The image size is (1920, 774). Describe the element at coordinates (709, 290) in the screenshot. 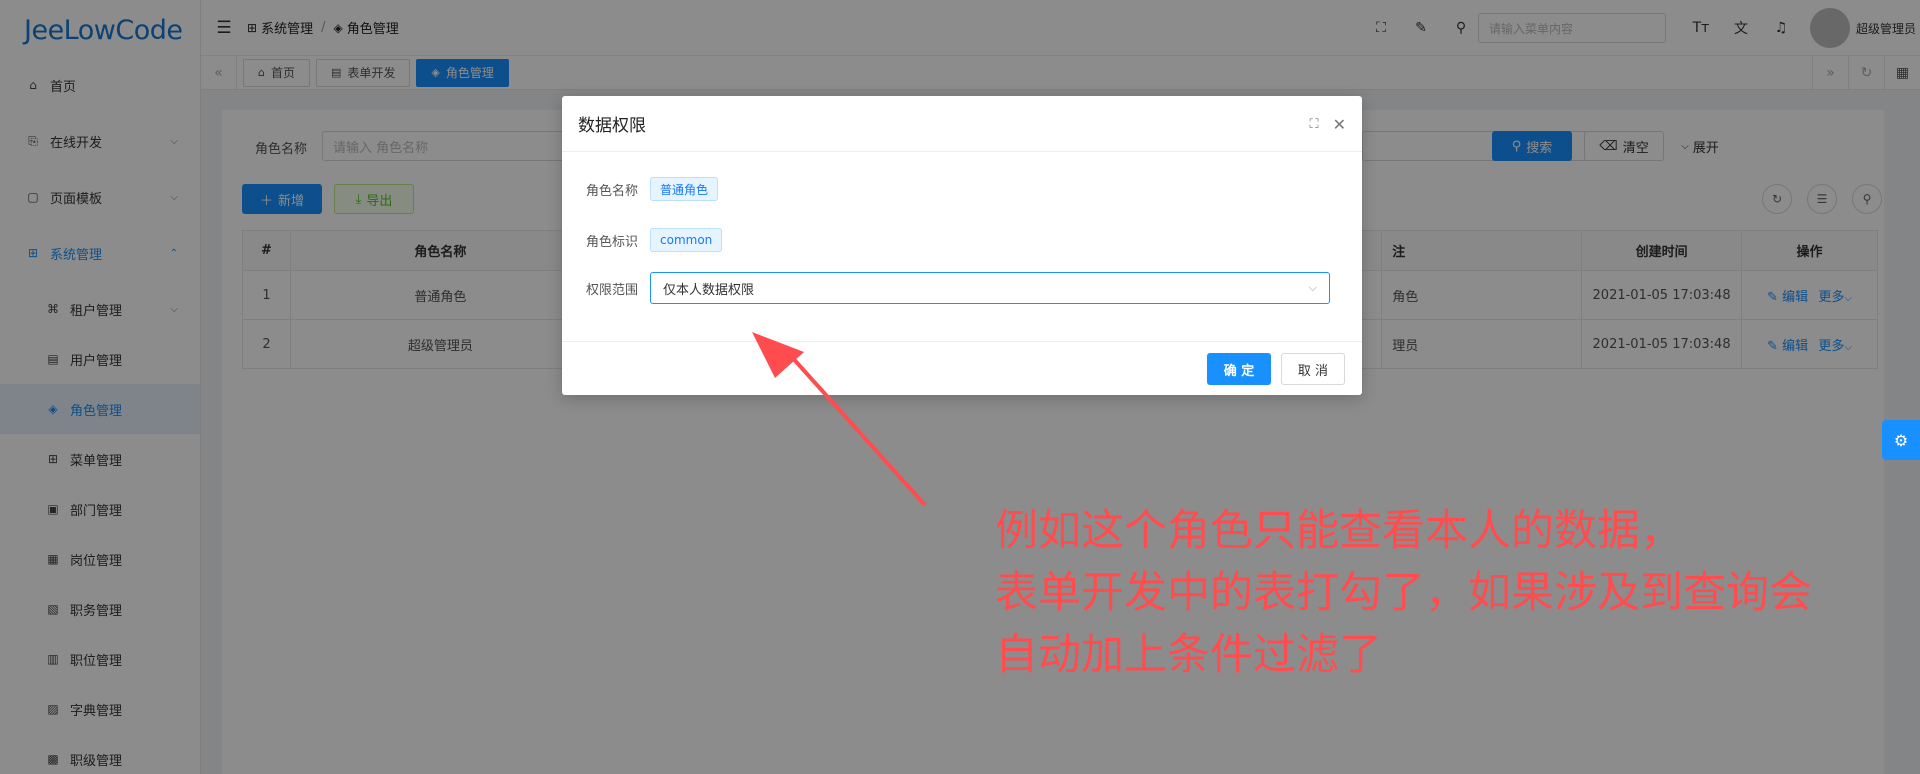

I see `scope-select-value: 仅本人数据权限` at that location.